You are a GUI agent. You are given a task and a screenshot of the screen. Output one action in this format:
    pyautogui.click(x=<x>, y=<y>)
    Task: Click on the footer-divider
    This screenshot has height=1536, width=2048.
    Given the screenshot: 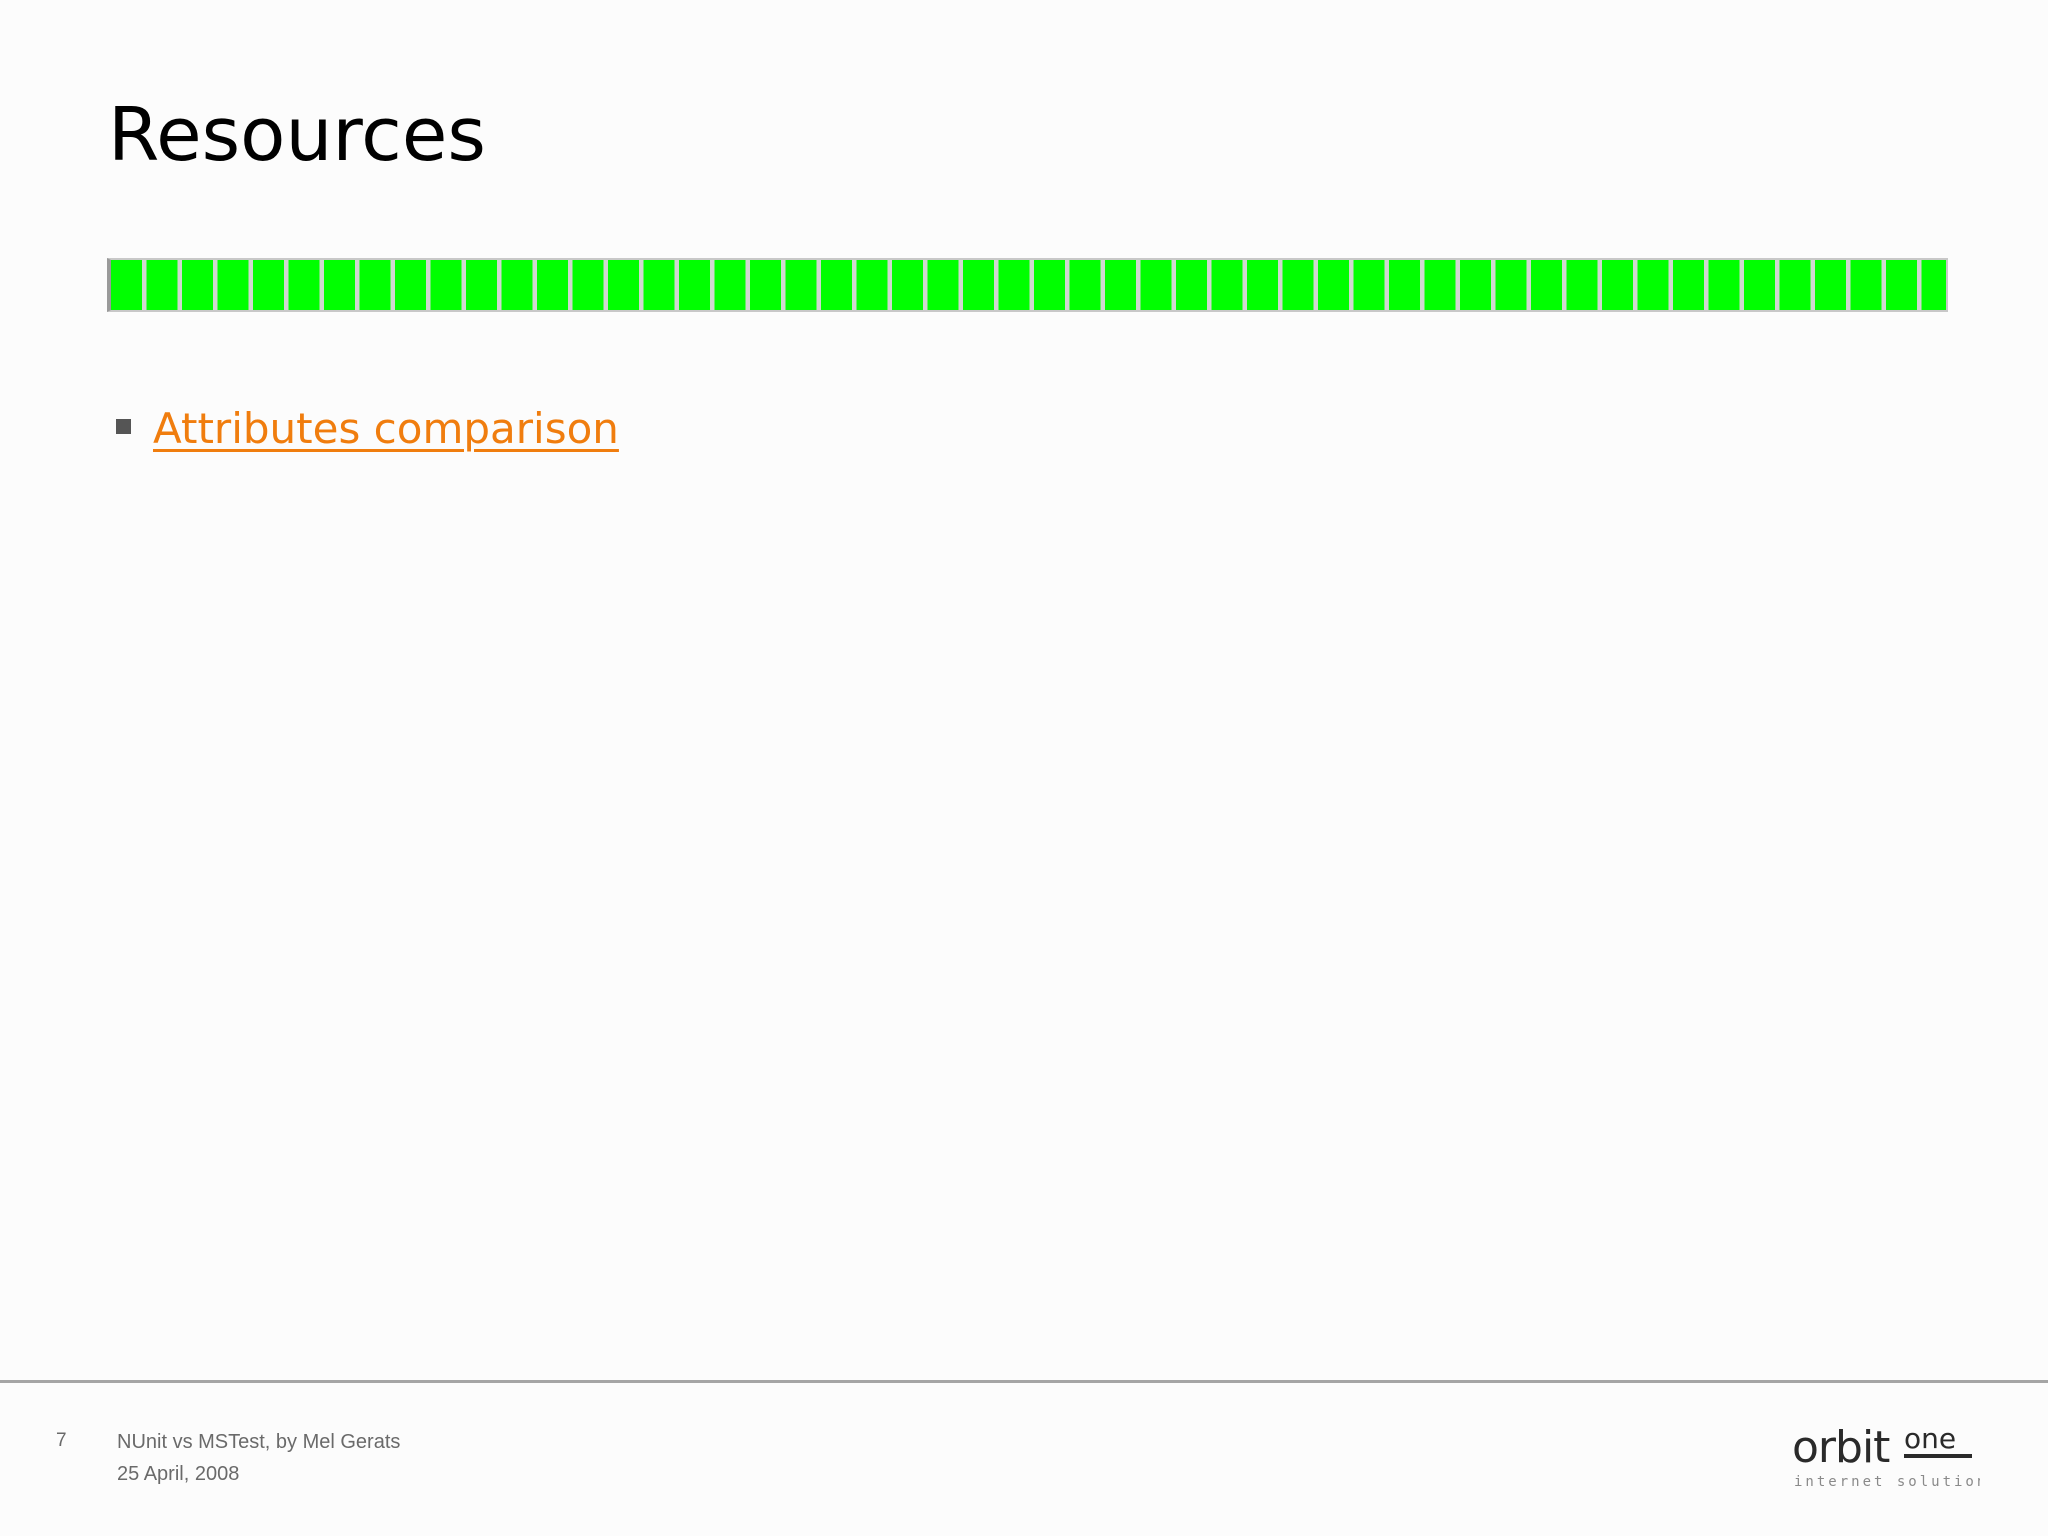 What is the action you would take?
    pyautogui.click(x=1024, y=1381)
    